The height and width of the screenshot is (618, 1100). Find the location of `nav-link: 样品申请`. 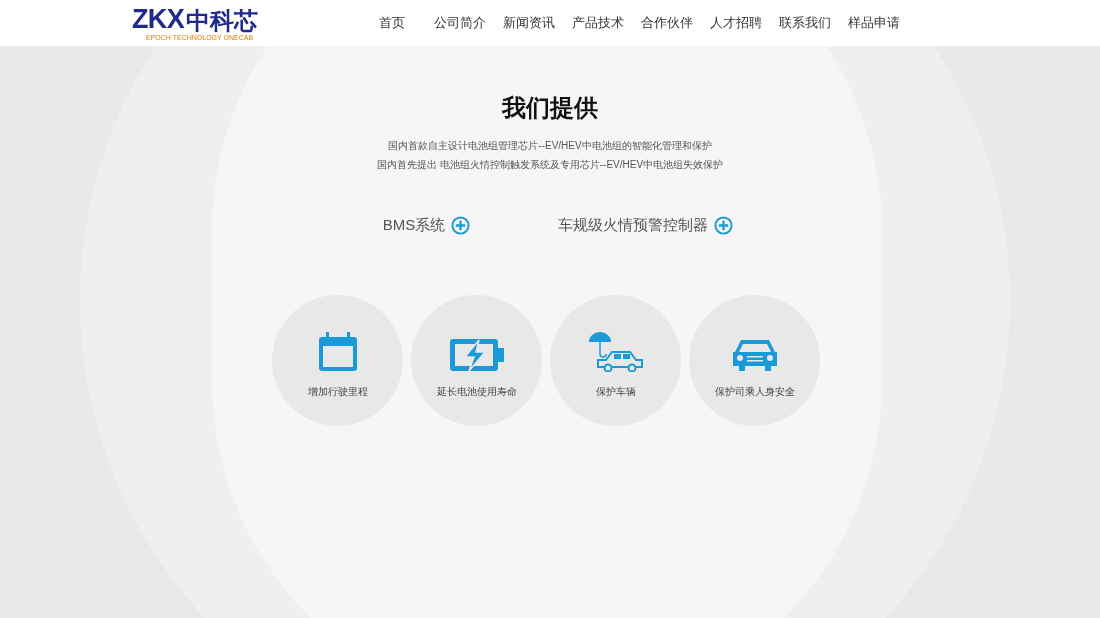

nav-link: 样品申请 is located at coordinates (874, 23).